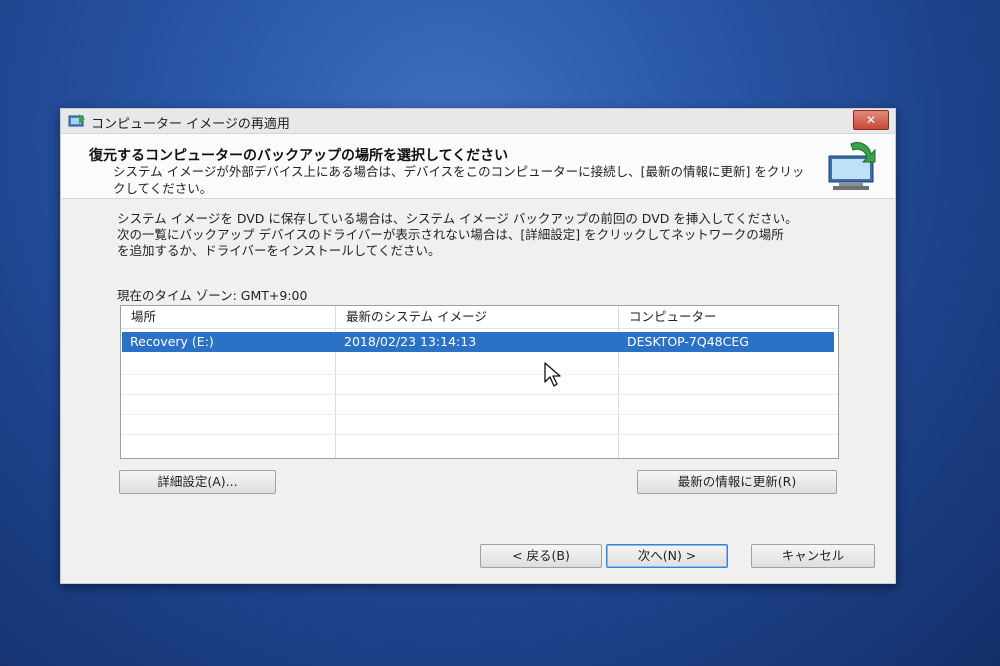 Image resolution: width=1000 pixels, height=666 pixels. Describe the element at coordinates (172, 341) in the screenshot. I see `cell-location: Recovery (E:)` at that location.